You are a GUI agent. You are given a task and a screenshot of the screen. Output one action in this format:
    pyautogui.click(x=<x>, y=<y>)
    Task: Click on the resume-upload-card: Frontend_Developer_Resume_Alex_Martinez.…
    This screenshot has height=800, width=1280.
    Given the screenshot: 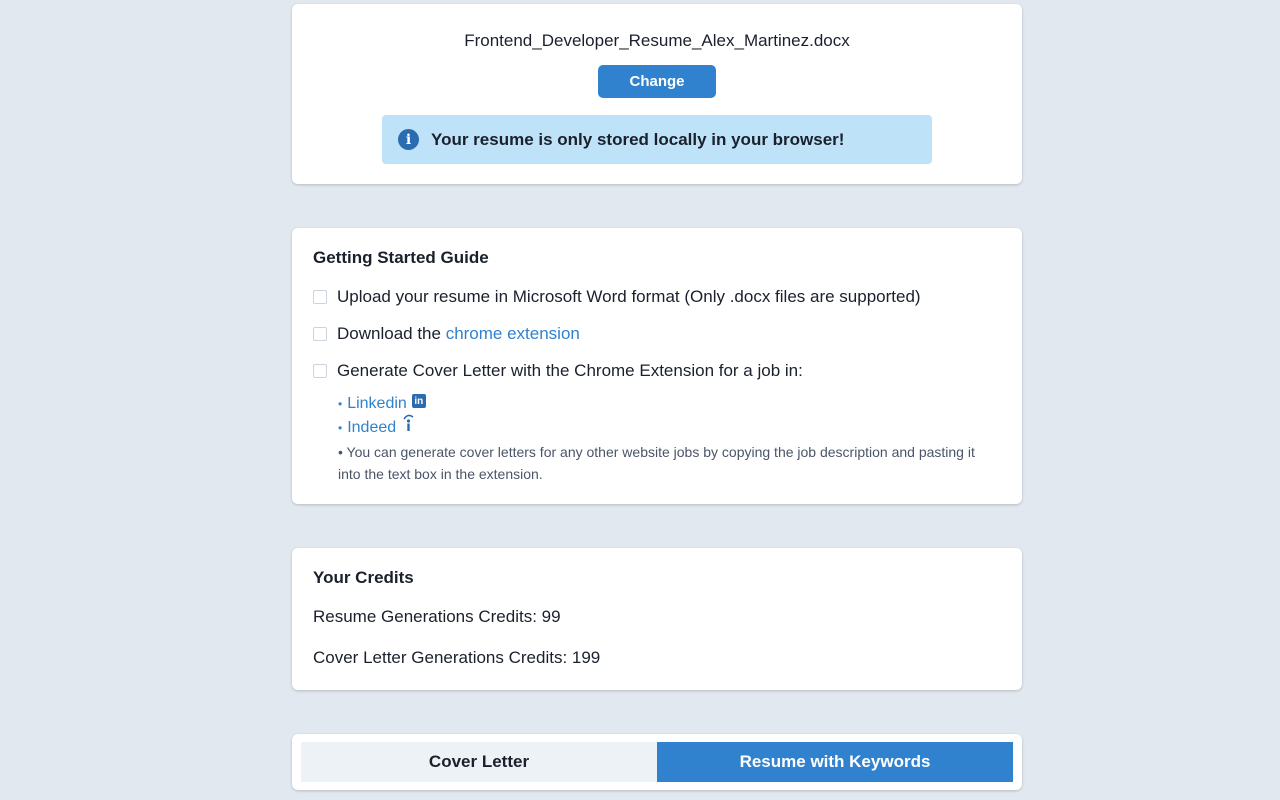 What is the action you would take?
    pyautogui.click(x=657, y=94)
    